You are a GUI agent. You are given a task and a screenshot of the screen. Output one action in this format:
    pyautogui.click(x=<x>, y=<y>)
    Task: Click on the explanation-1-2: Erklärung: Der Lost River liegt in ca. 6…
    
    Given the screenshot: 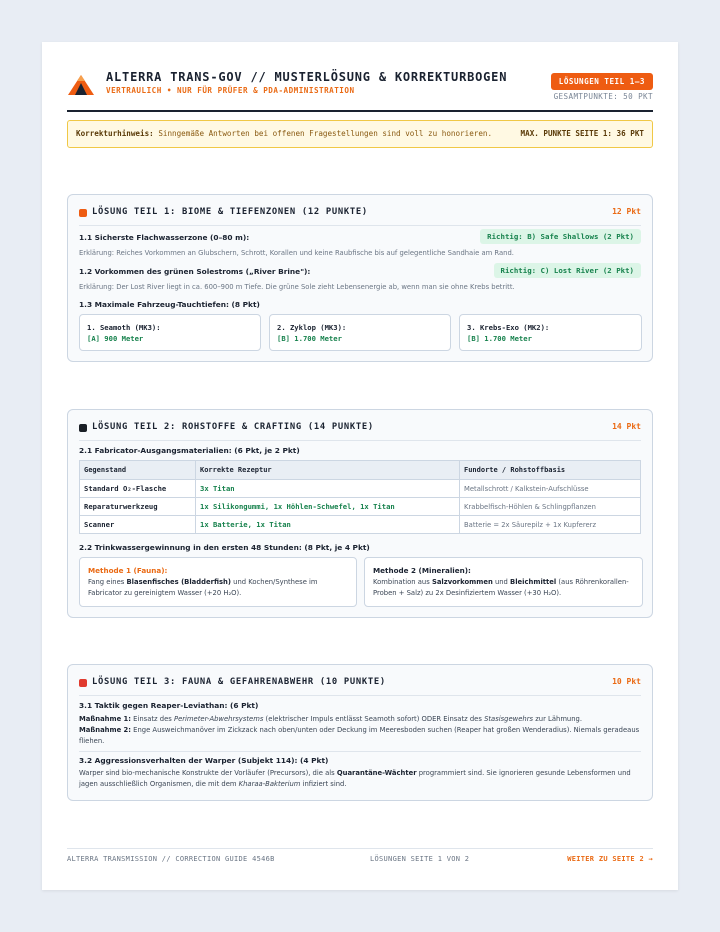 What is the action you would take?
    pyautogui.click(x=297, y=287)
    